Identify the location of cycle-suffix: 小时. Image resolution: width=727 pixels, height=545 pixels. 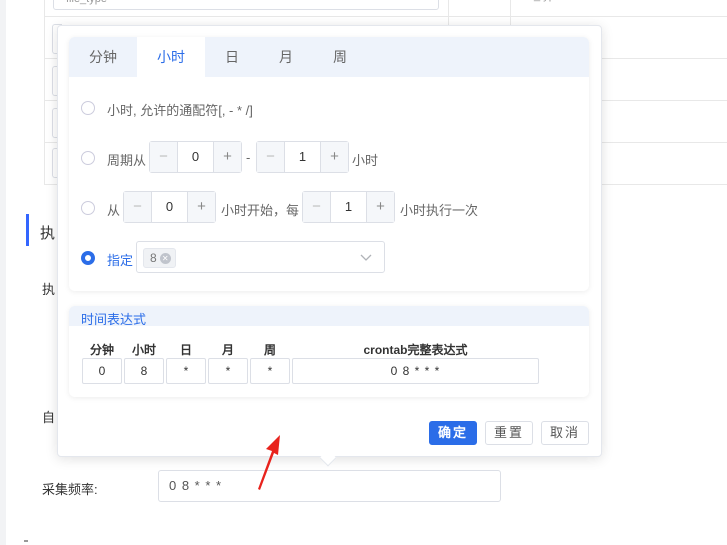
(365, 160).